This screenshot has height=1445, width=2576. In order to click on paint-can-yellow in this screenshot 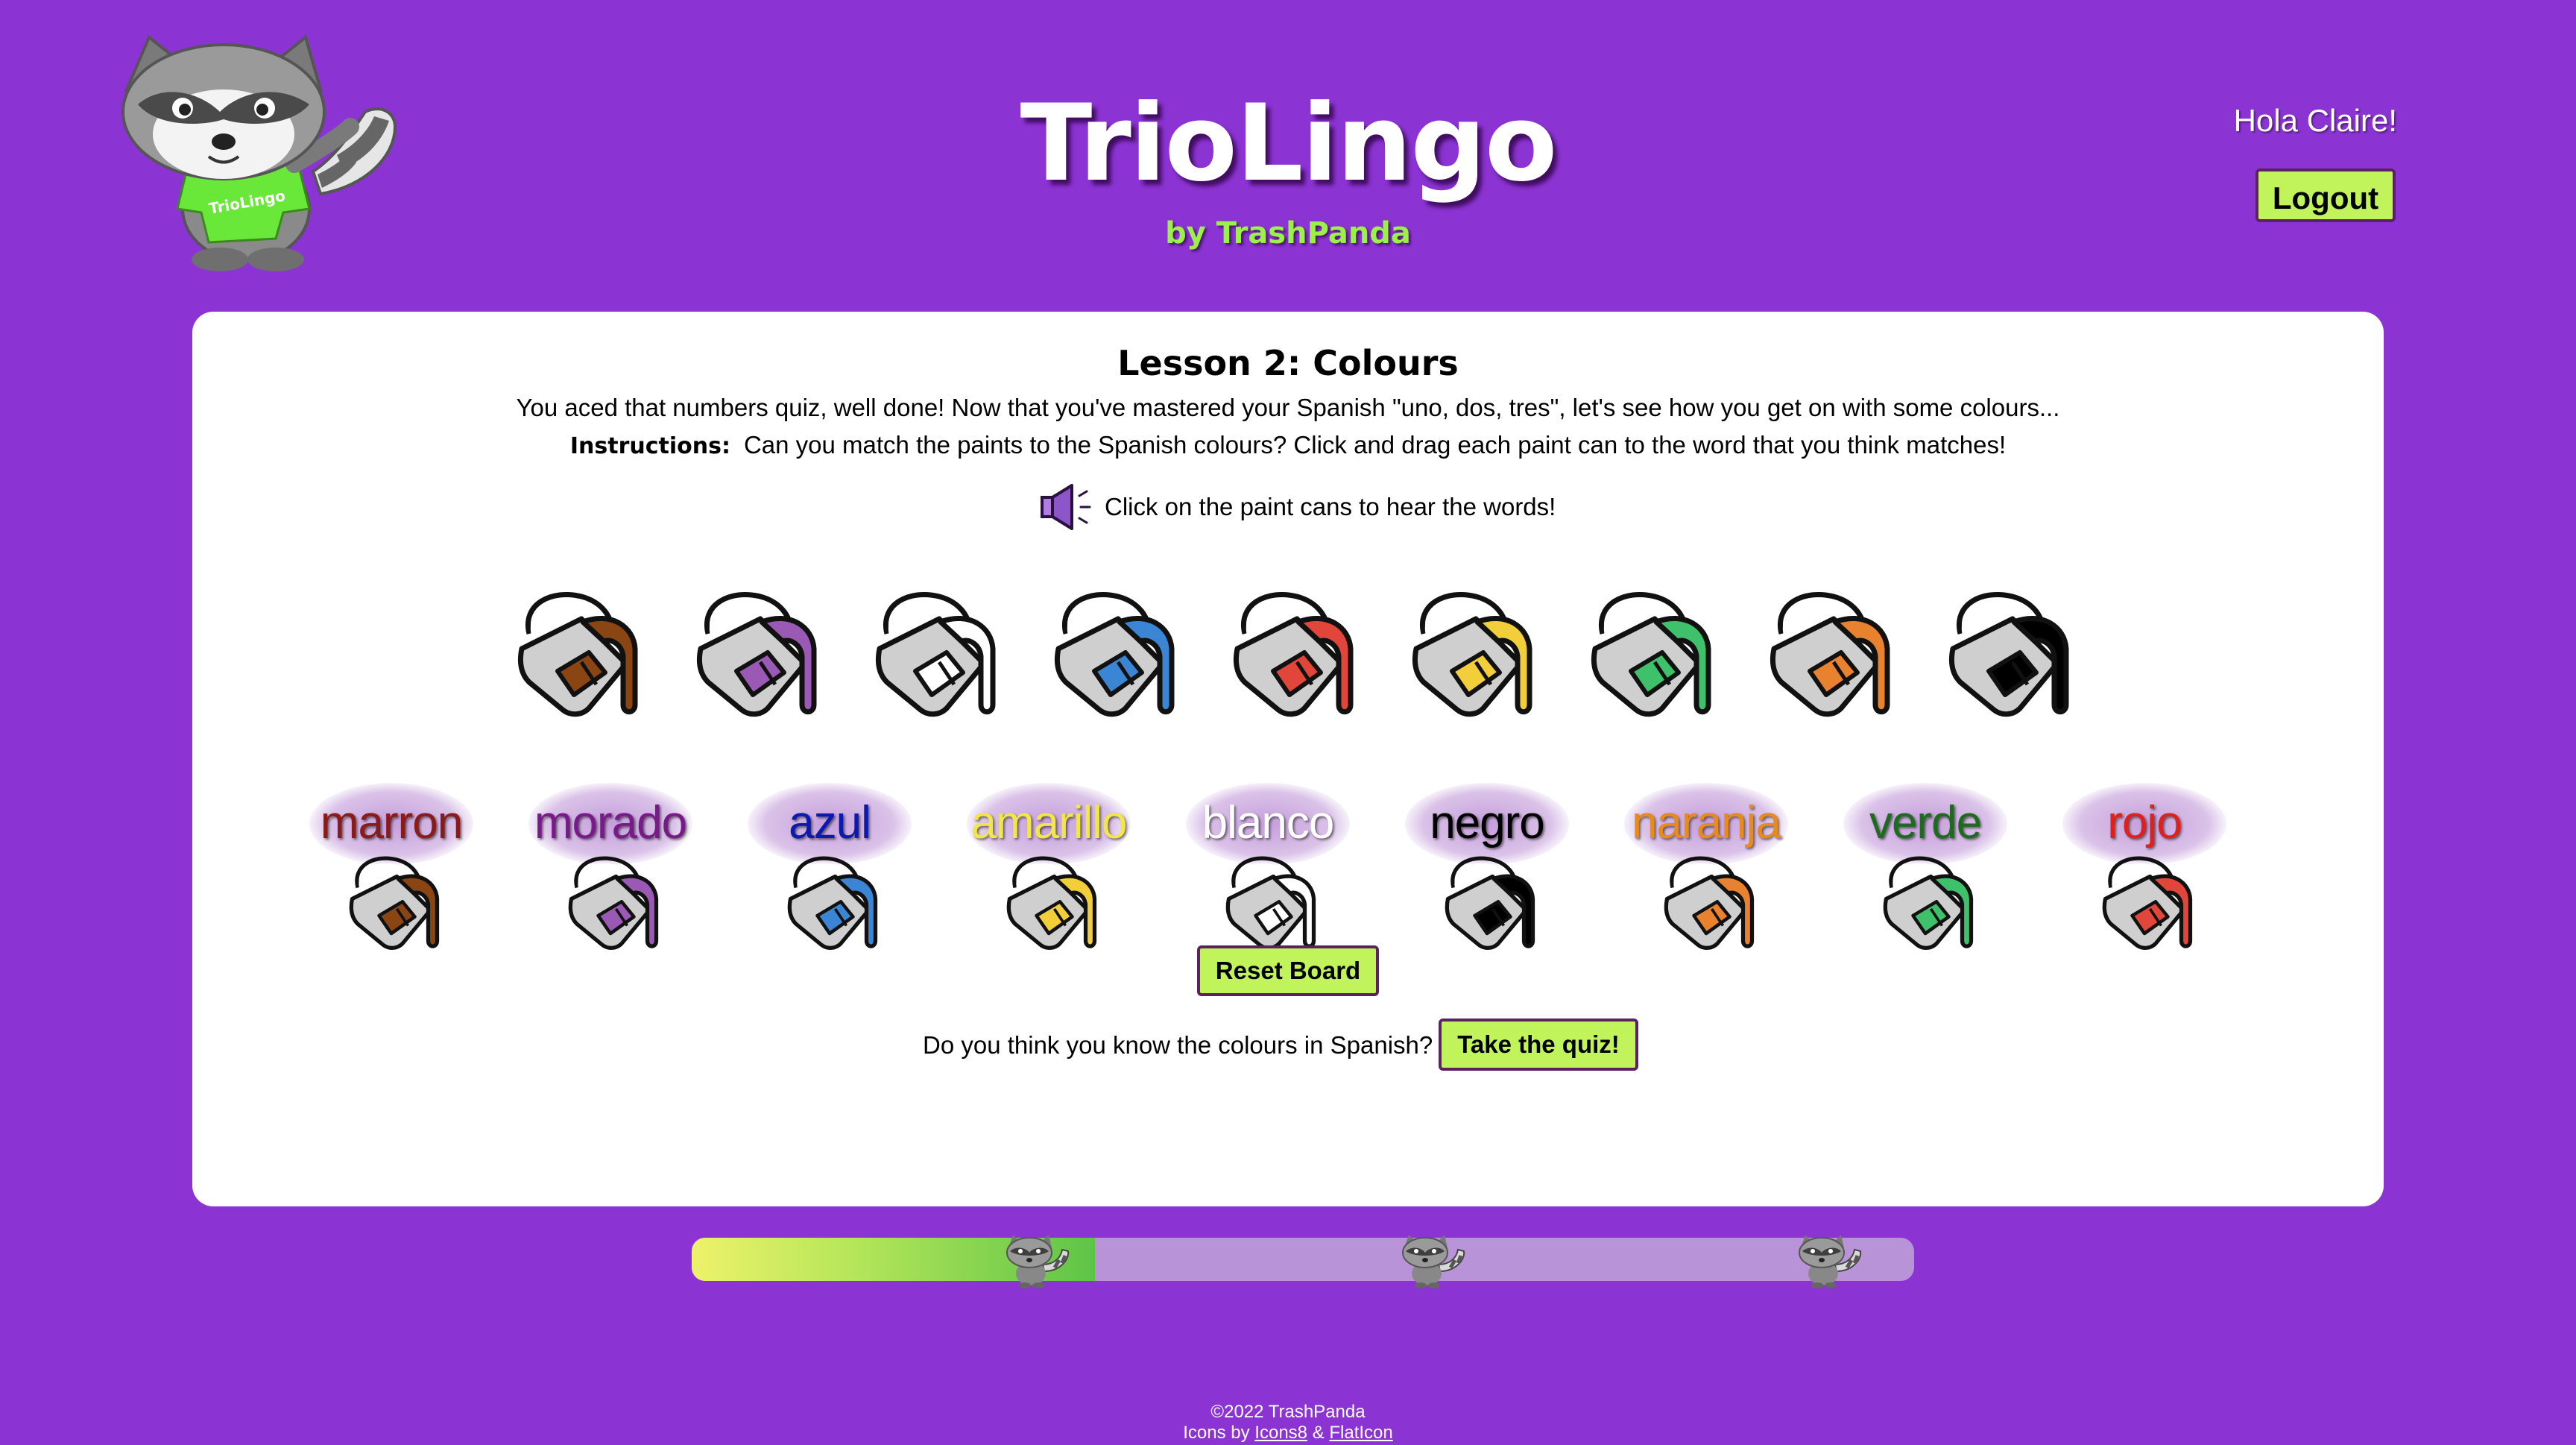, I will do `click(1468, 656)`.